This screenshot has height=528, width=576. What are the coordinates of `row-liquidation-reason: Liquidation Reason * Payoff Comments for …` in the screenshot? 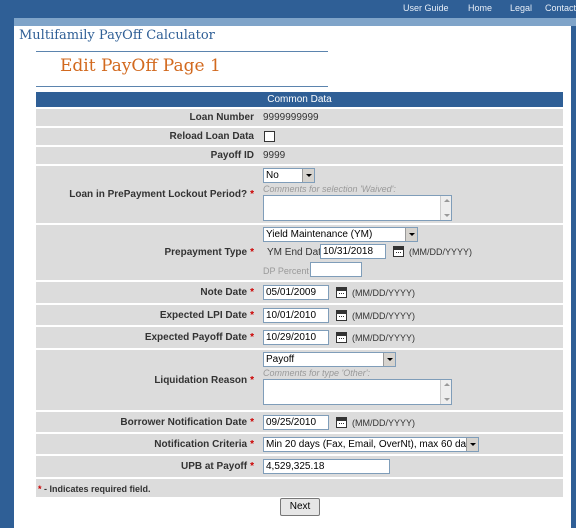 It's located at (299, 379).